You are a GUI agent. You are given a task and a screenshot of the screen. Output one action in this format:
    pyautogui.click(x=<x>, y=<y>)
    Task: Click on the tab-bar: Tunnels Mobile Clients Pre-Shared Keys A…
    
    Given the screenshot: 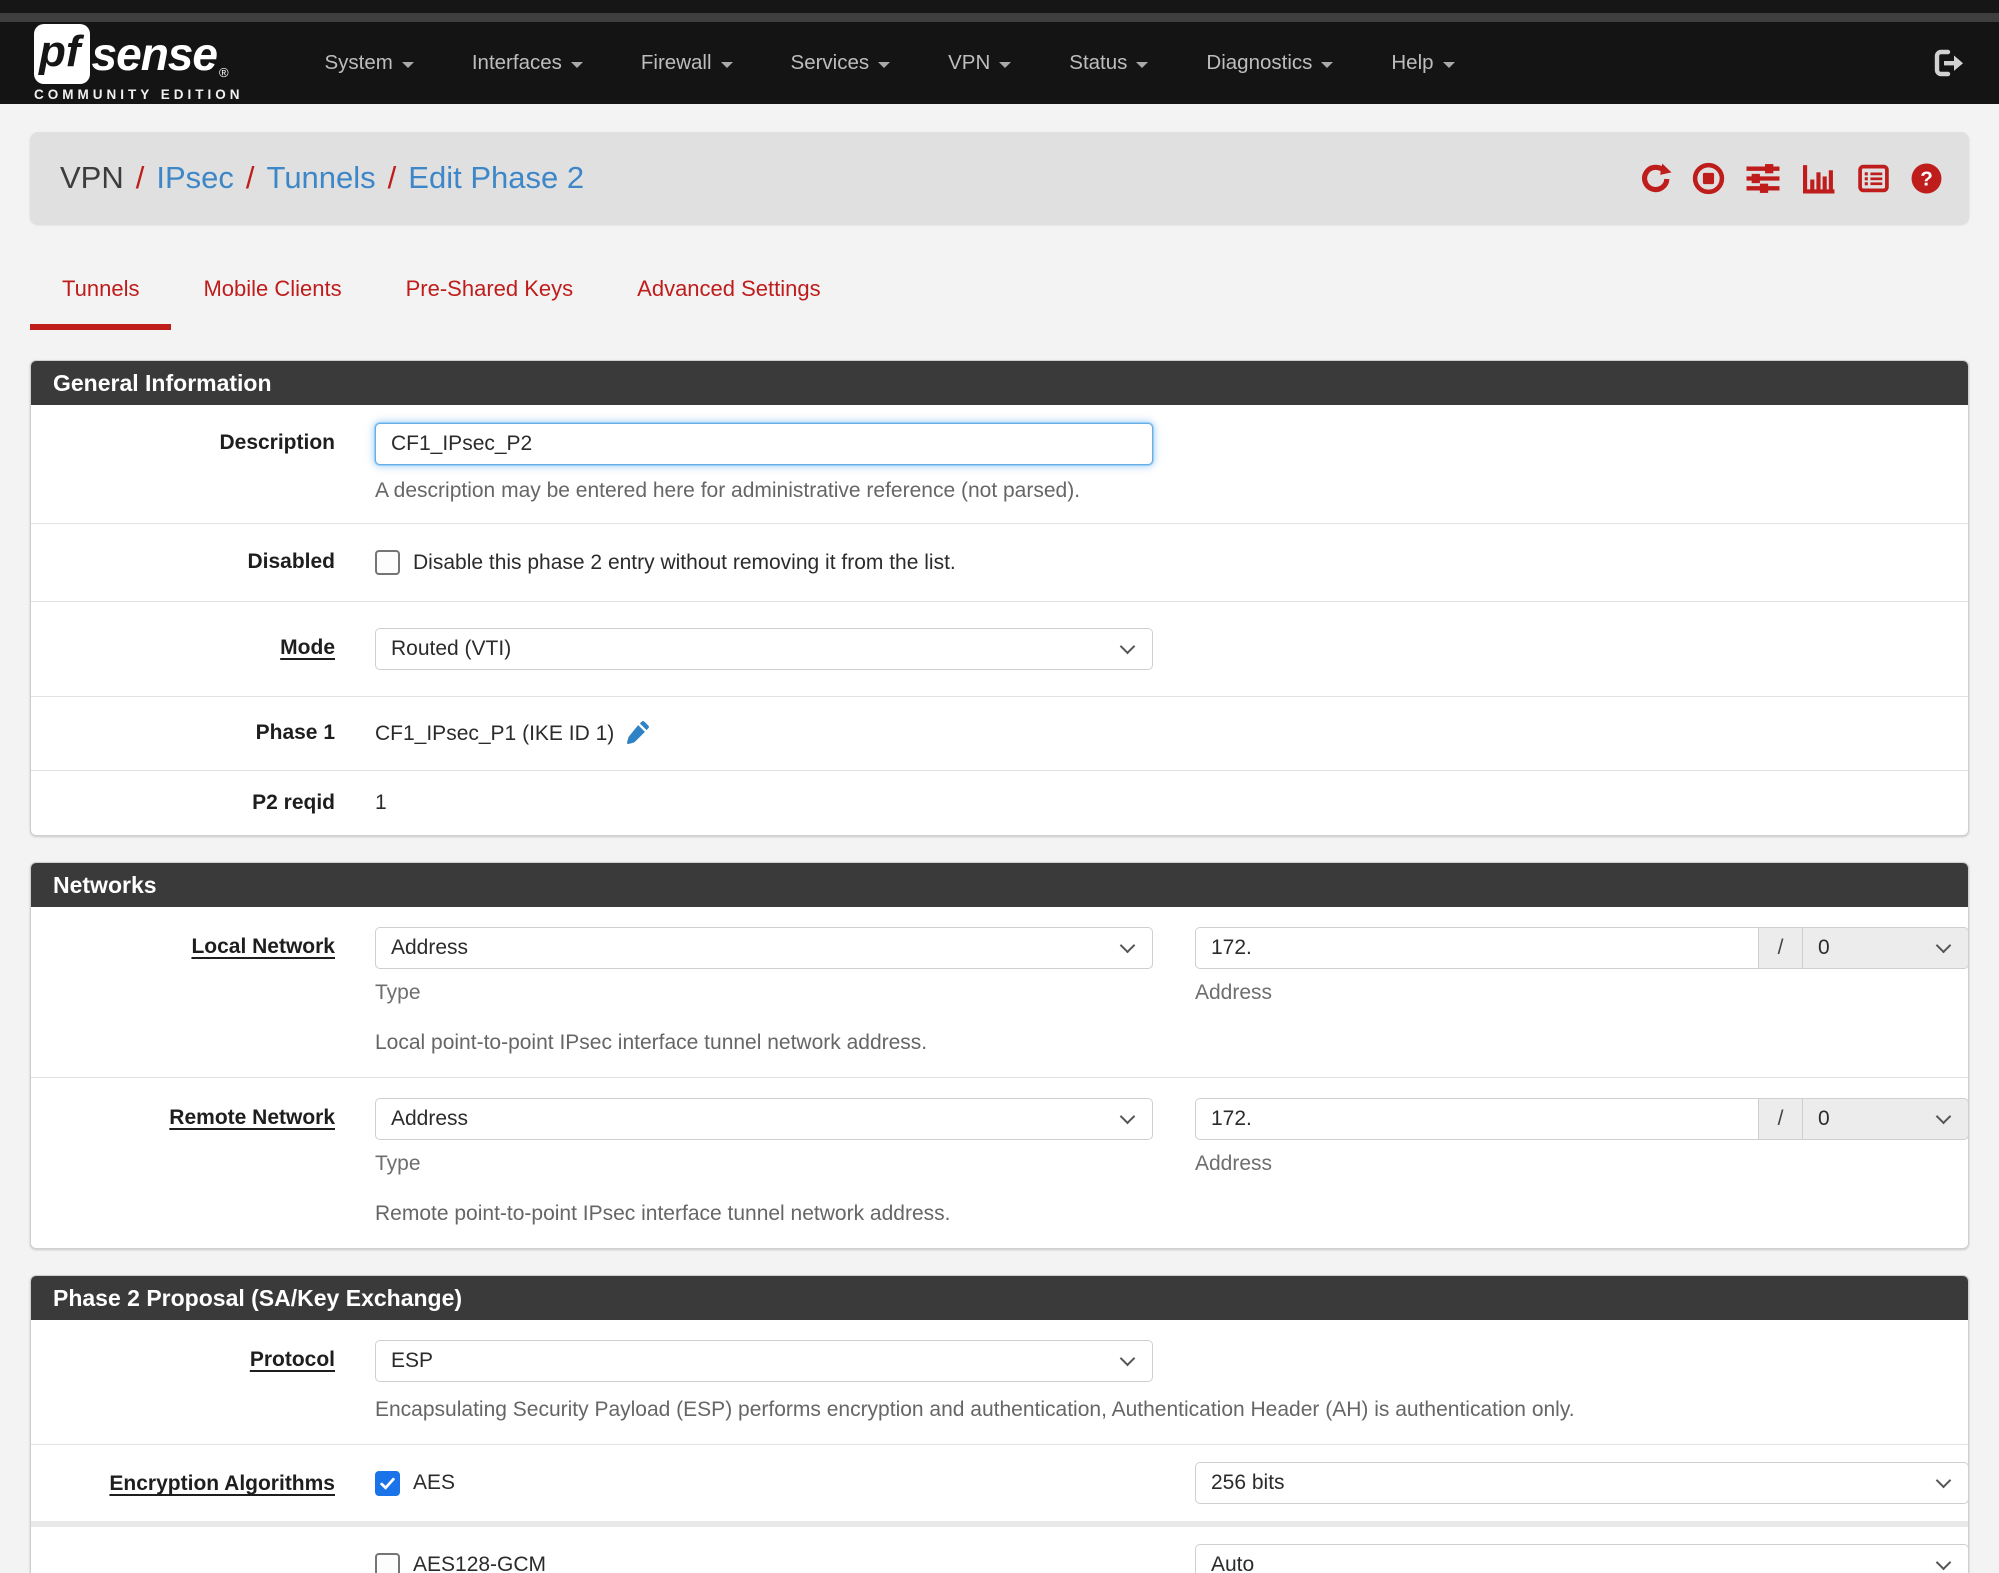 What is the action you would take?
    pyautogui.click(x=999, y=295)
    